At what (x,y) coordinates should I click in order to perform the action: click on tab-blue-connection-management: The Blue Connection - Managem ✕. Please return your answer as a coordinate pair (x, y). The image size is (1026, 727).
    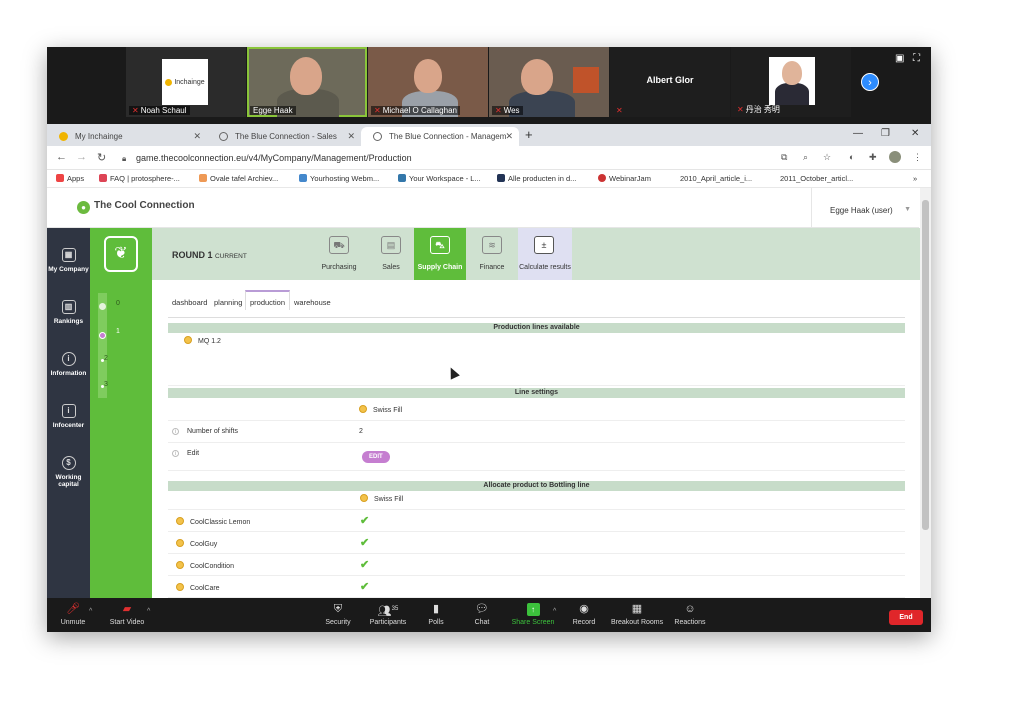
    Looking at the image, I should click on (440, 136).